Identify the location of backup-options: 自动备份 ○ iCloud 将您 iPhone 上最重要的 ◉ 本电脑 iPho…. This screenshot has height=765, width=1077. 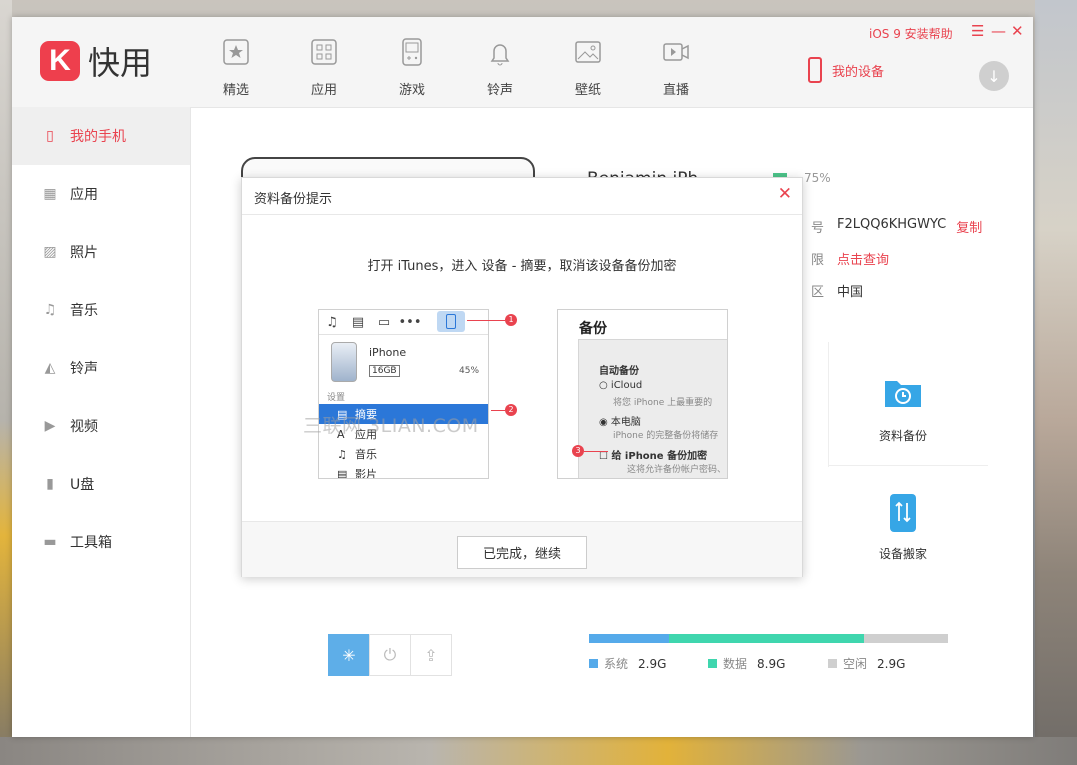
(652, 408).